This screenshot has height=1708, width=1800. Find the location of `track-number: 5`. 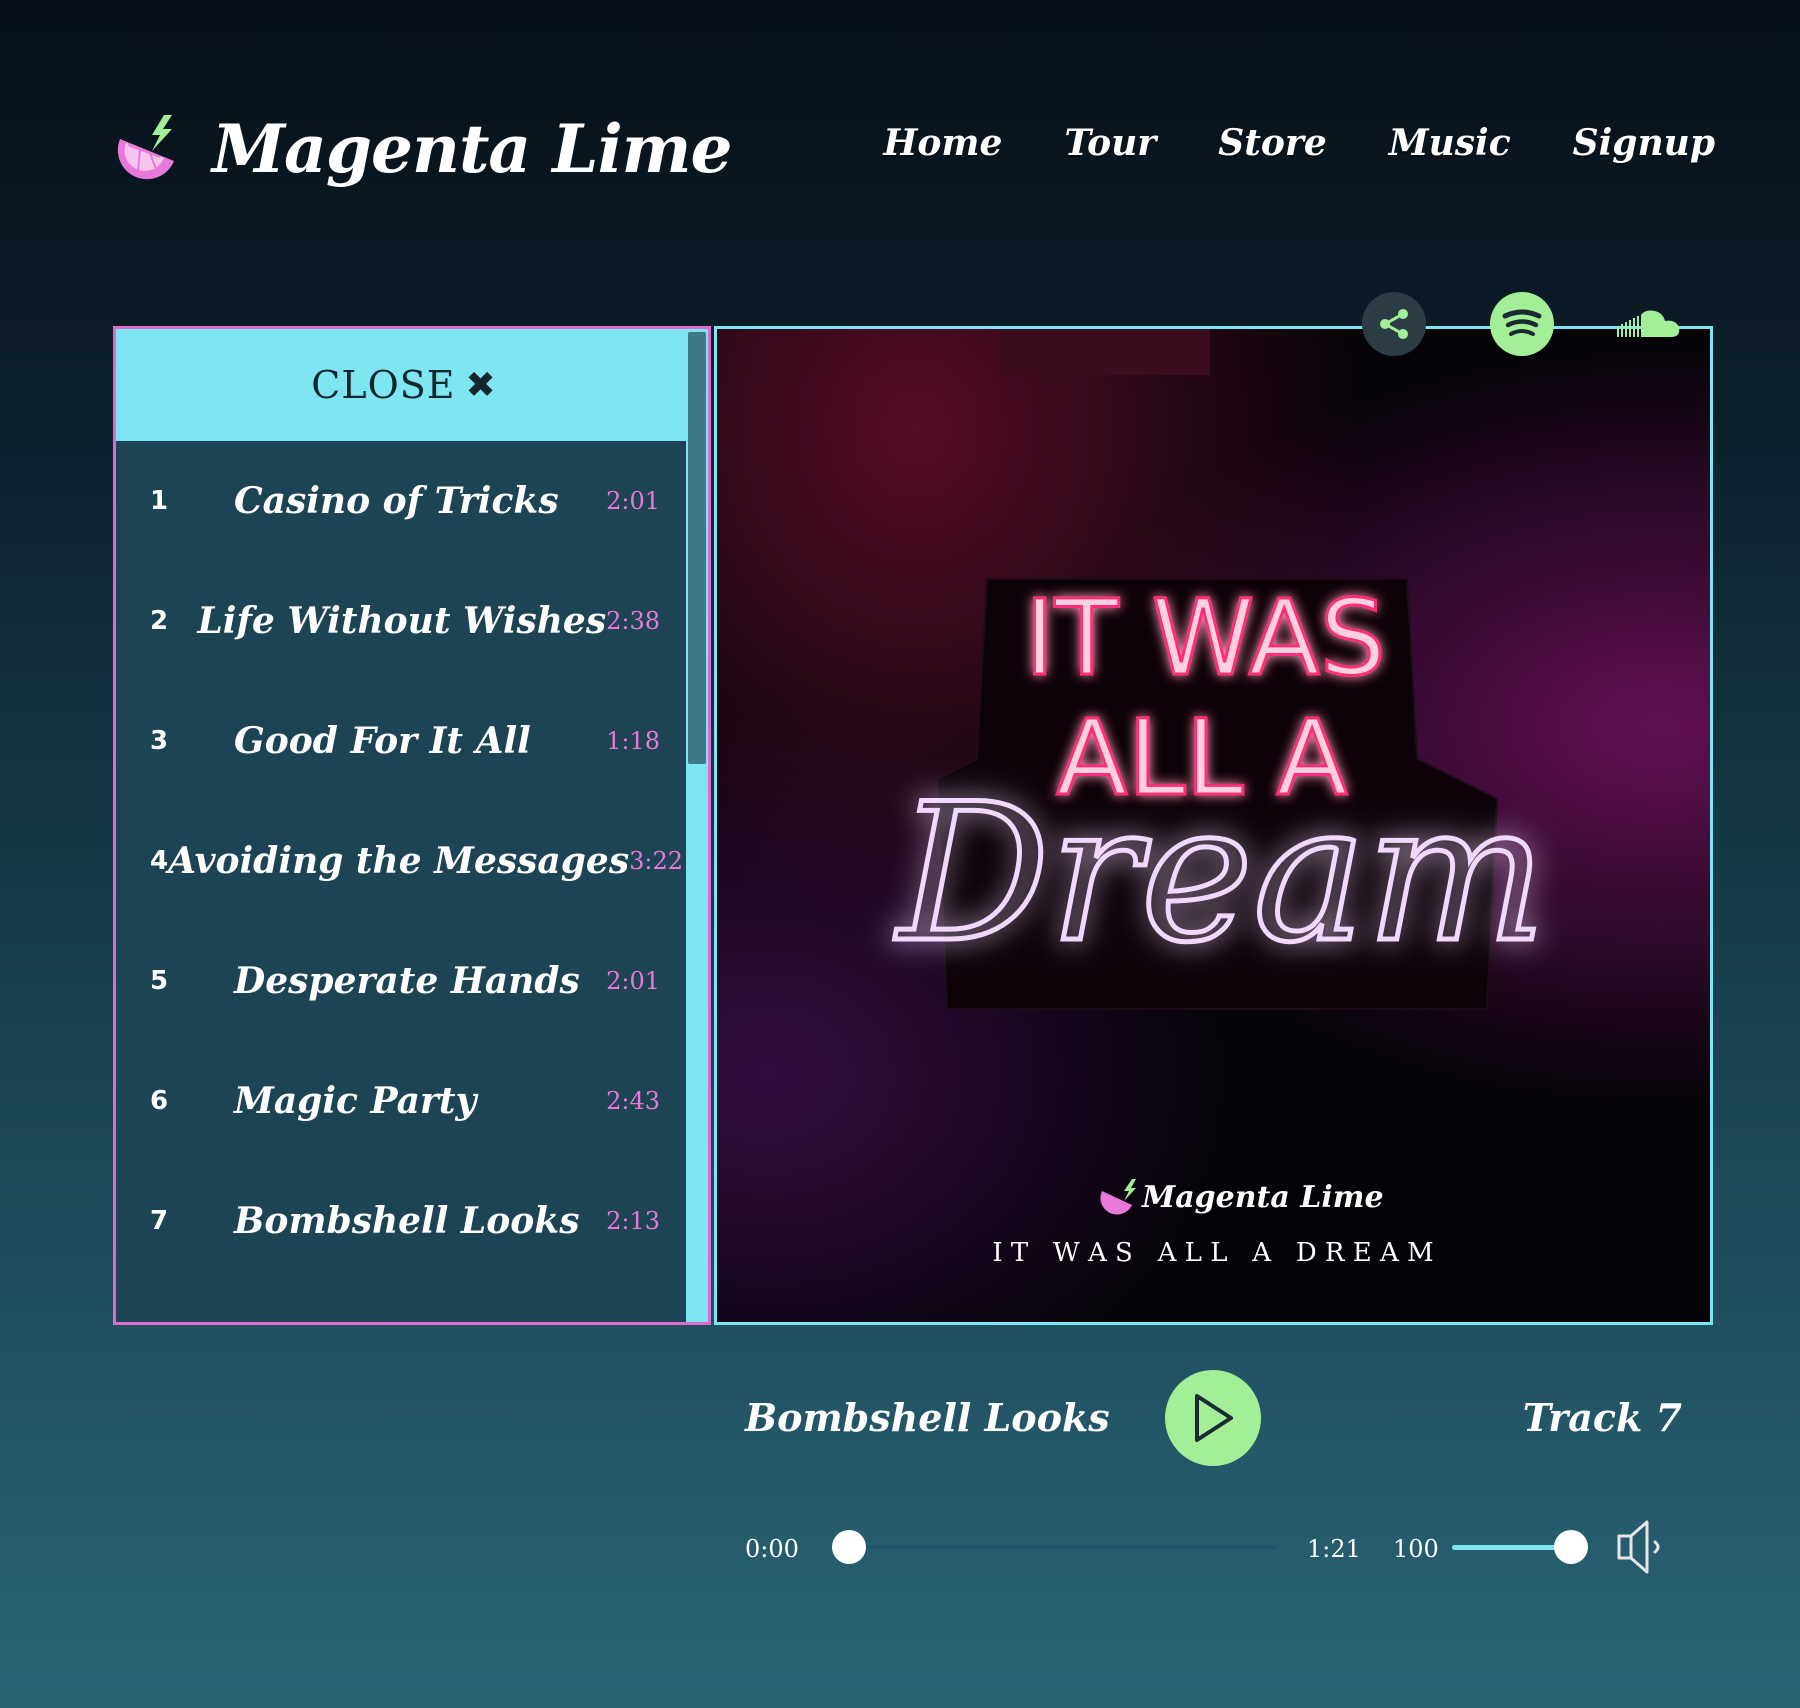

track-number: 5 is located at coordinates (159, 981).